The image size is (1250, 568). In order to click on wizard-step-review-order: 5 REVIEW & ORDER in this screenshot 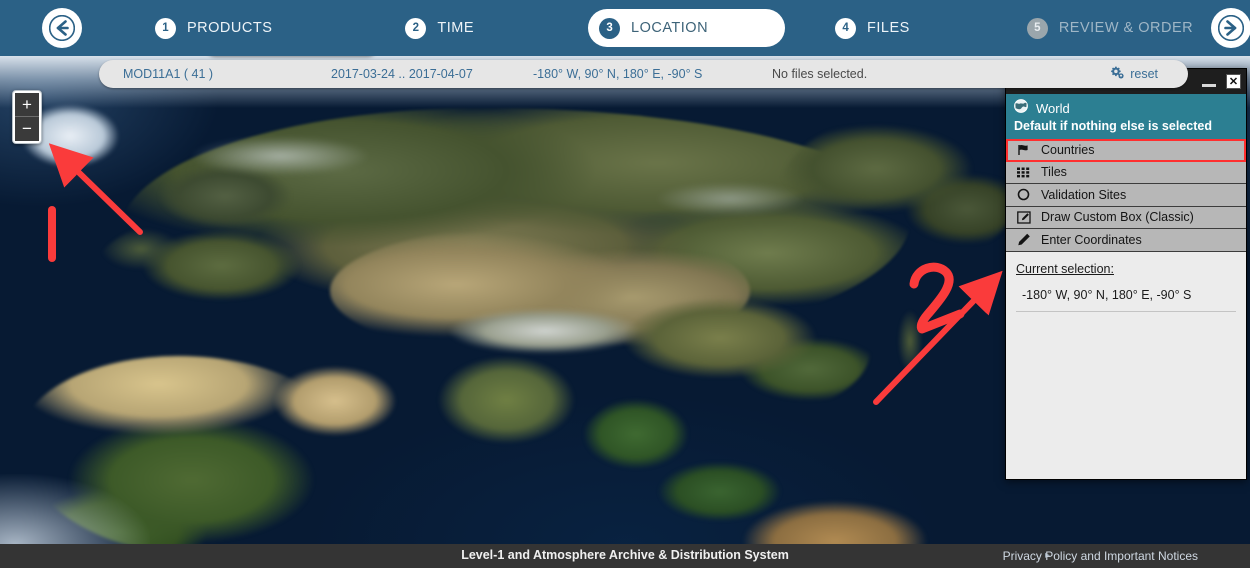, I will do `click(1113, 28)`.